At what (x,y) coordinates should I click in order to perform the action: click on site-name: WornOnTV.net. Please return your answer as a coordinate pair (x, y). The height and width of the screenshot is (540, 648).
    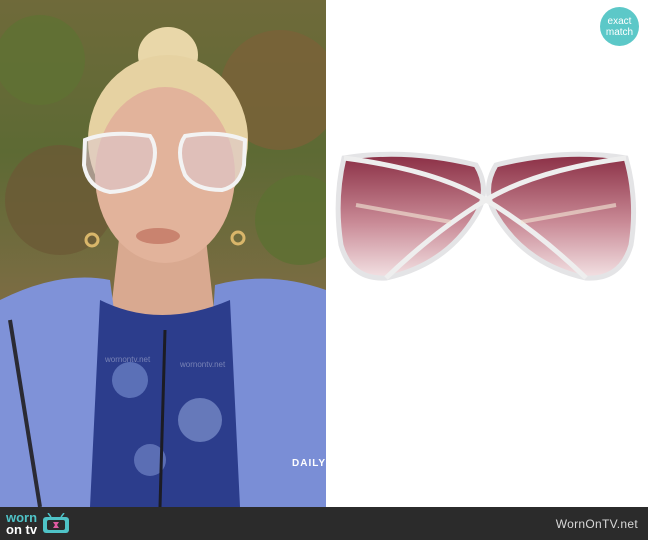
    Looking at the image, I should click on (597, 524).